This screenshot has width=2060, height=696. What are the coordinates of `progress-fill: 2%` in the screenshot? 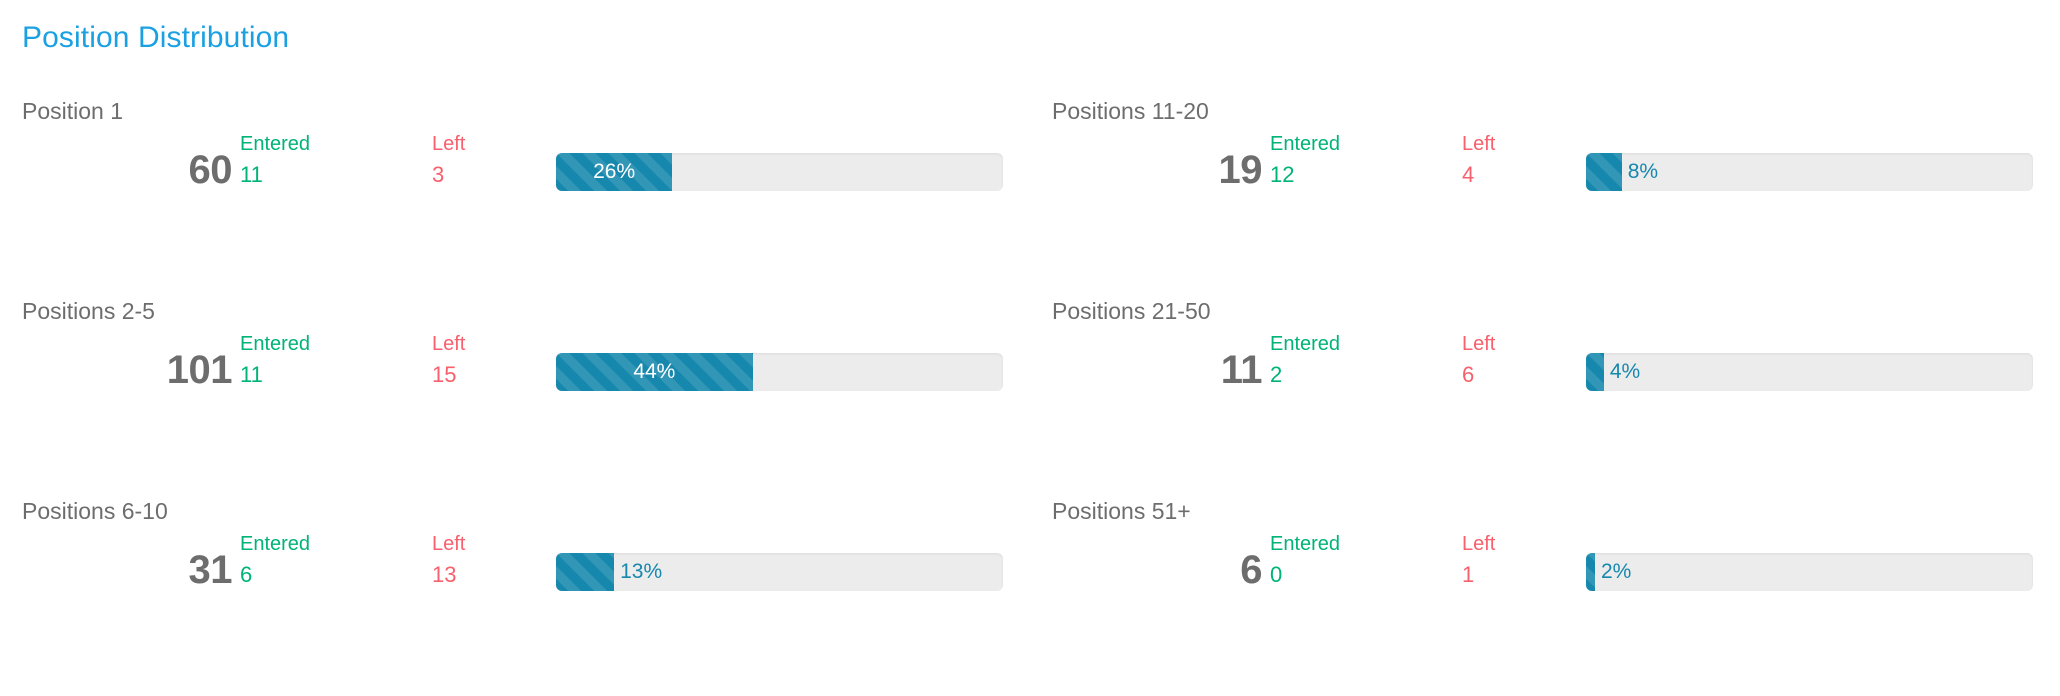 It's located at (1590, 572).